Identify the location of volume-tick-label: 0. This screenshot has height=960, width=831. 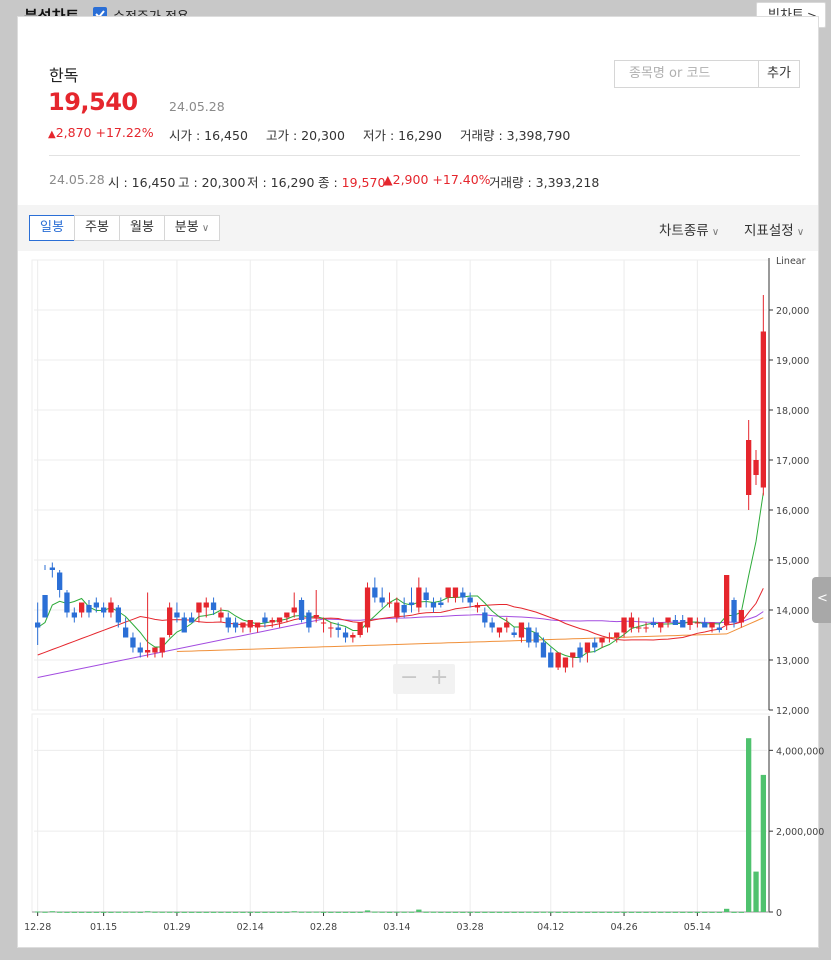
(779, 913).